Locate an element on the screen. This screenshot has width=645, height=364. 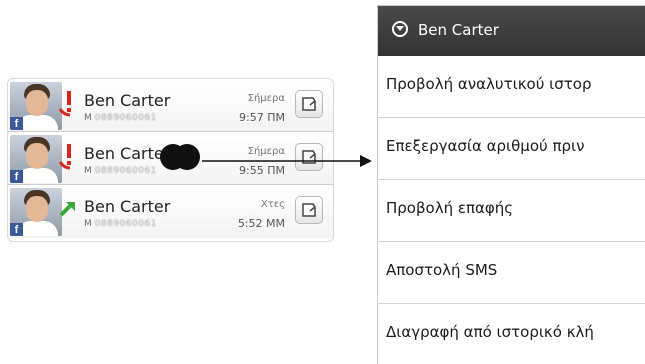
menu-item-view-contact: Προβολή επαφής is located at coordinates (511, 211).